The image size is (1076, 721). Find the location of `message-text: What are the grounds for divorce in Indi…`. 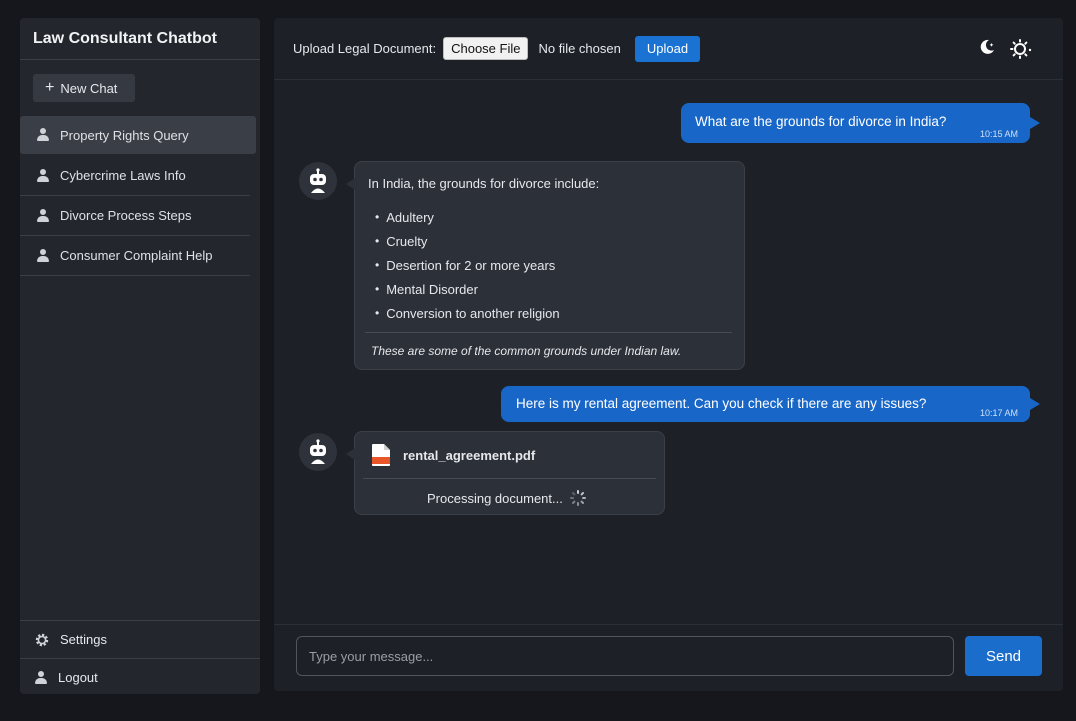

message-text: What are the grounds for divorce in Indi… is located at coordinates (821, 121).